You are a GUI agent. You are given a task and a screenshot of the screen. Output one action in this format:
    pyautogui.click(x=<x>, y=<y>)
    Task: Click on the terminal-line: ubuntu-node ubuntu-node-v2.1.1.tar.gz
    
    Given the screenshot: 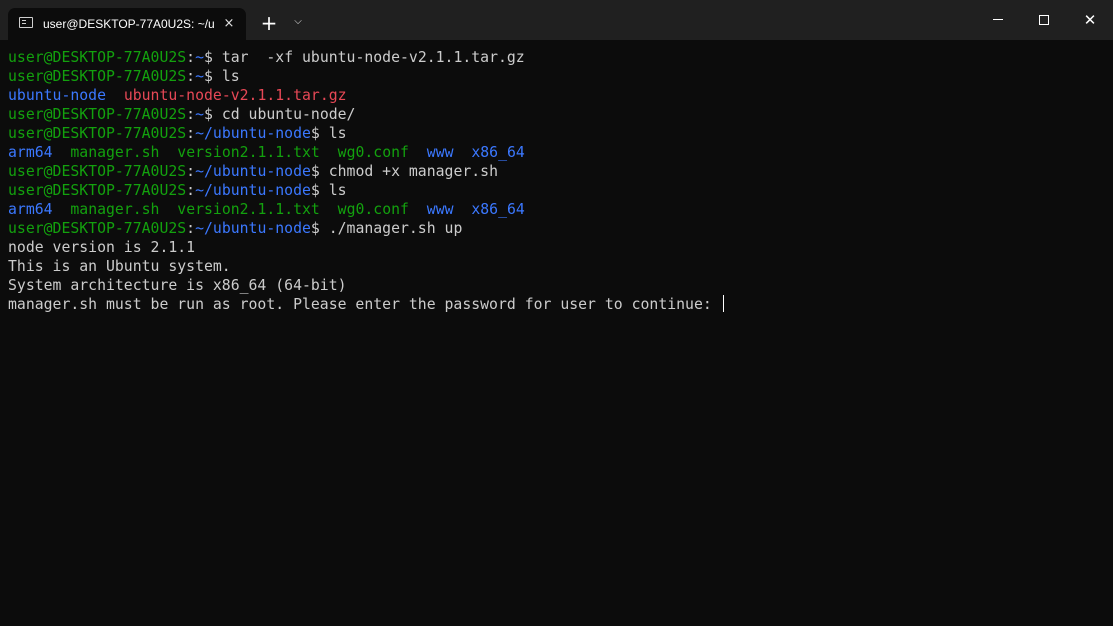 What is the action you would take?
    pyautogui.click(x=556, y=95)
    